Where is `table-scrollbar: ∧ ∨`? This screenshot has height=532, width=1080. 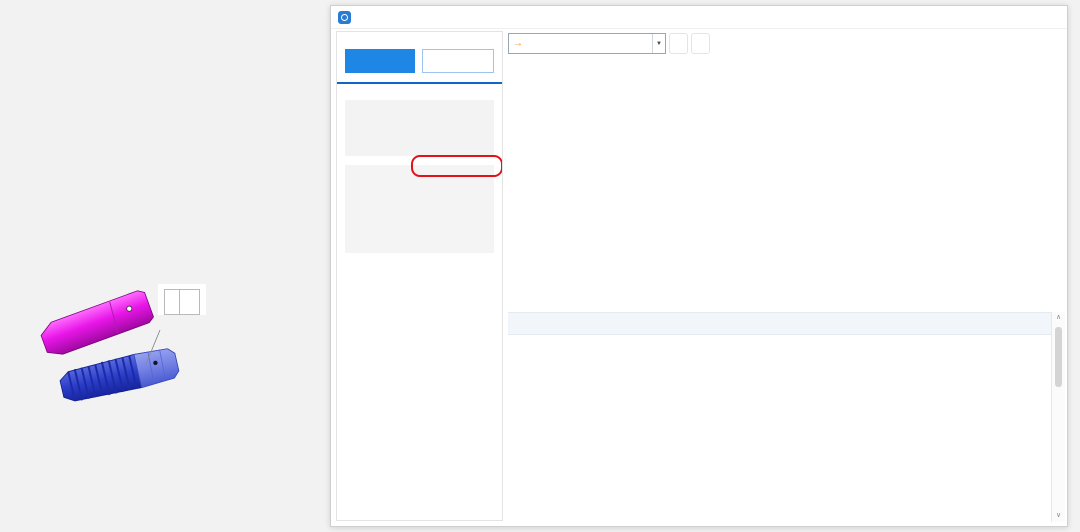 table-scrollbar: ∧ ∨ is located at coordinates (1058, 417).